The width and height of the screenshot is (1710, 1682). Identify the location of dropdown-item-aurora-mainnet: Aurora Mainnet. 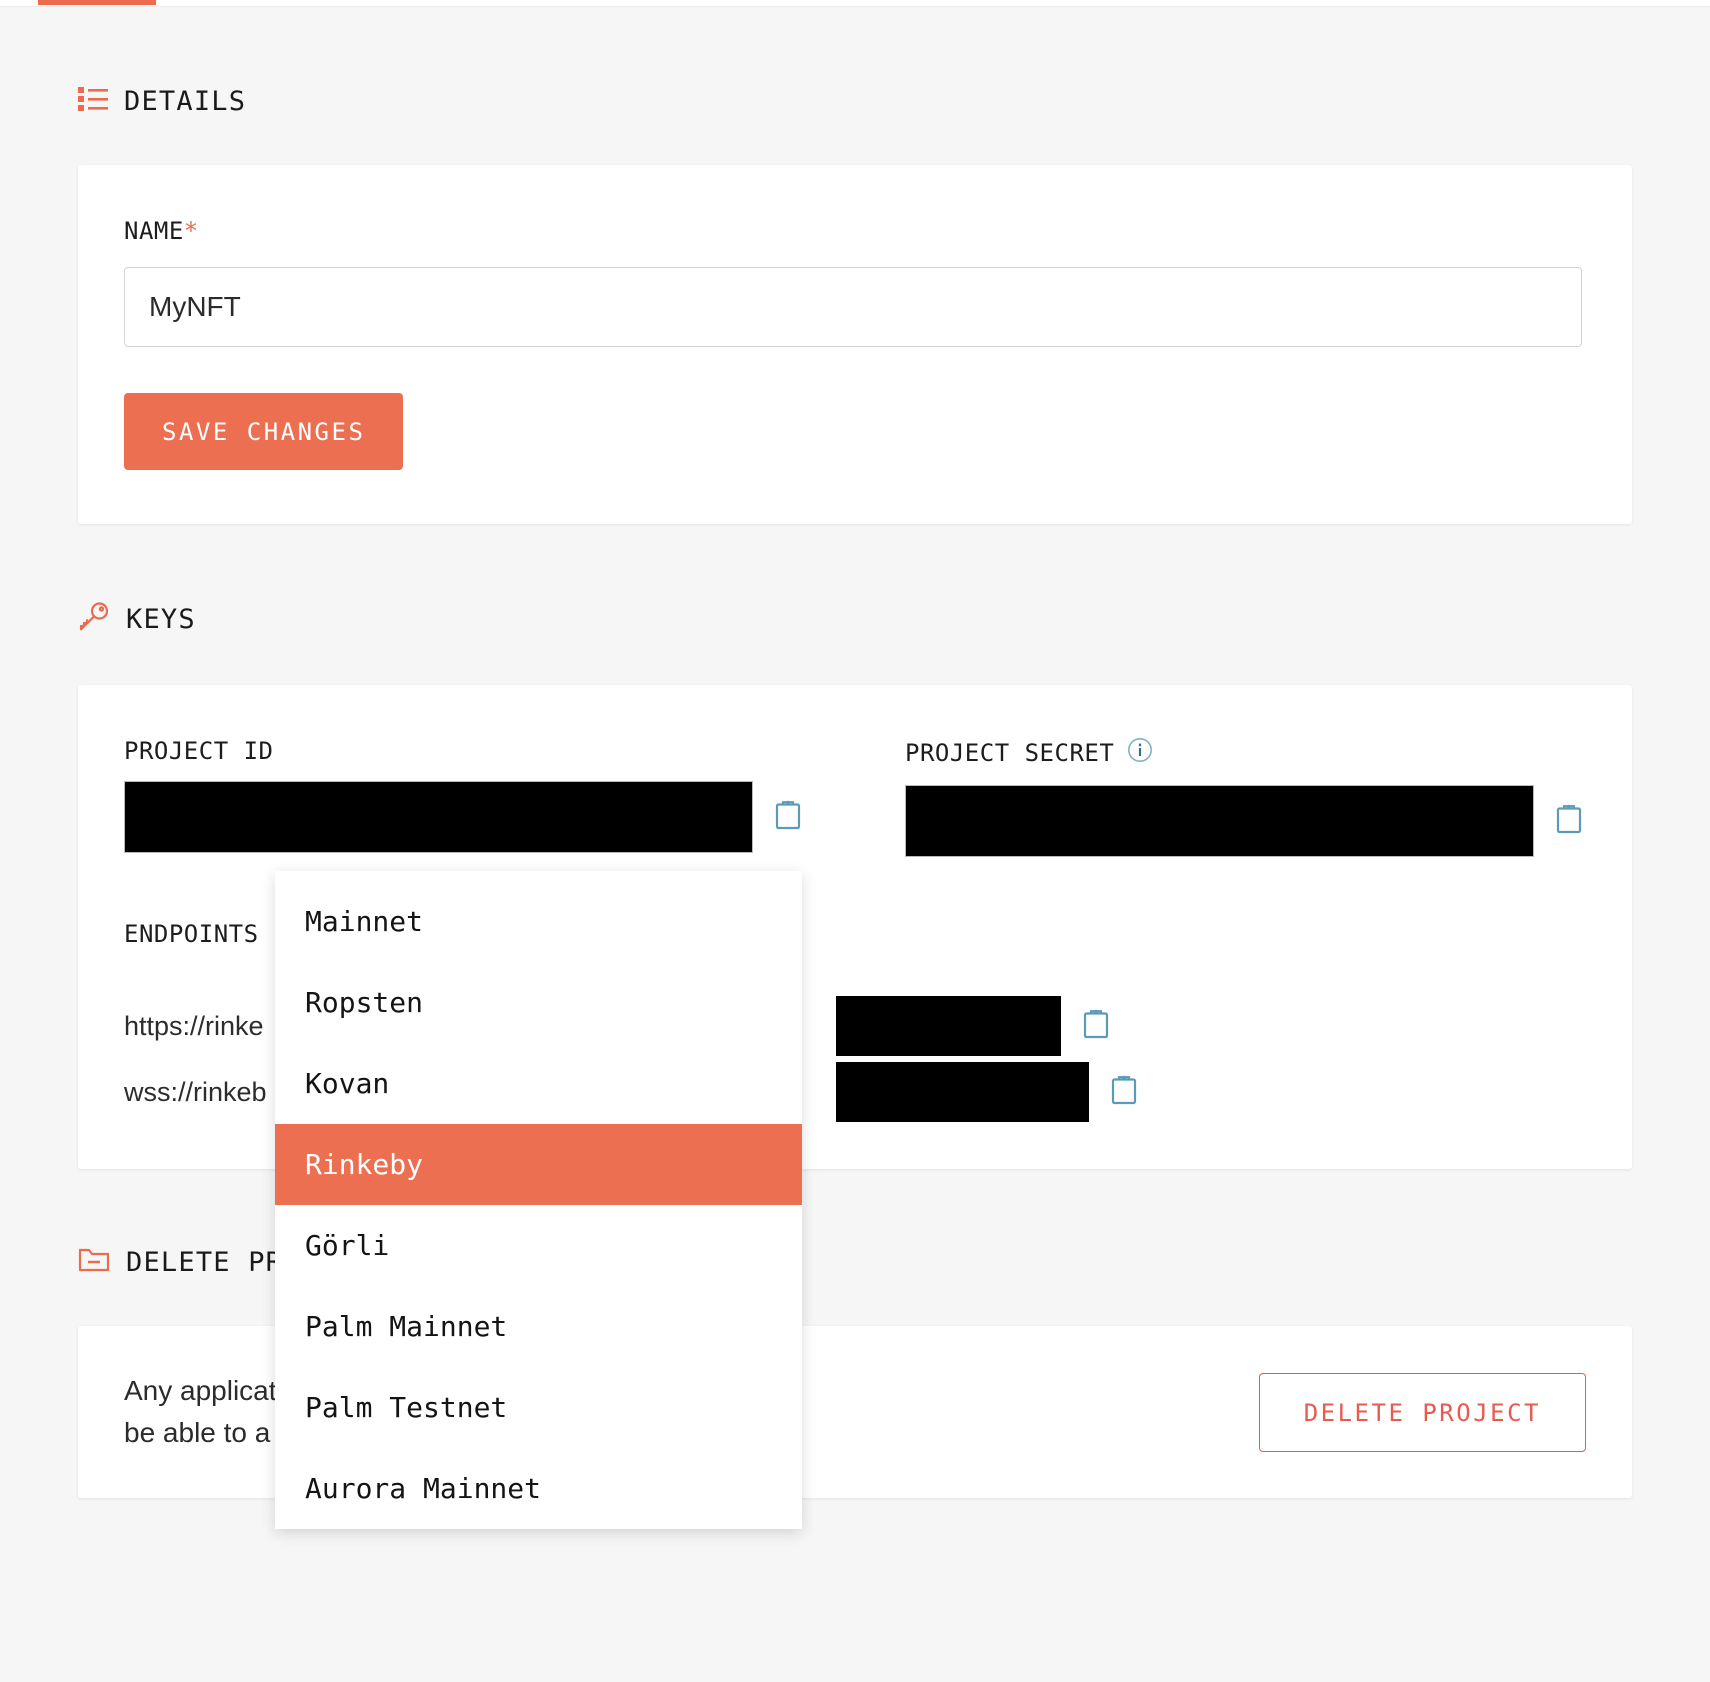
(538, 1488).